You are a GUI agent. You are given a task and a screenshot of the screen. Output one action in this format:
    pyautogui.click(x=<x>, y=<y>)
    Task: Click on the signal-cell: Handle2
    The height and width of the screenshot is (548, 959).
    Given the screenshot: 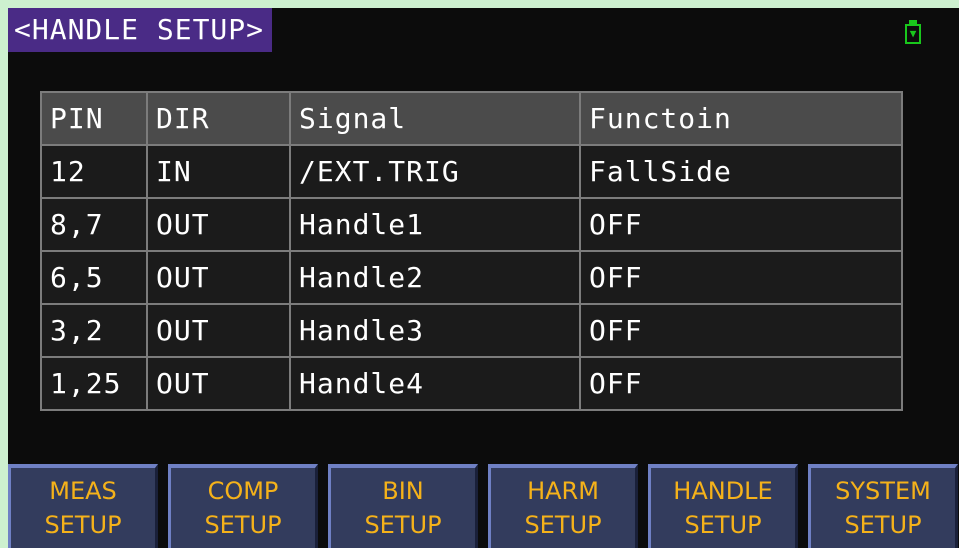 What is the action you would take?
    pyautogui.click(x=435, y=277)
    